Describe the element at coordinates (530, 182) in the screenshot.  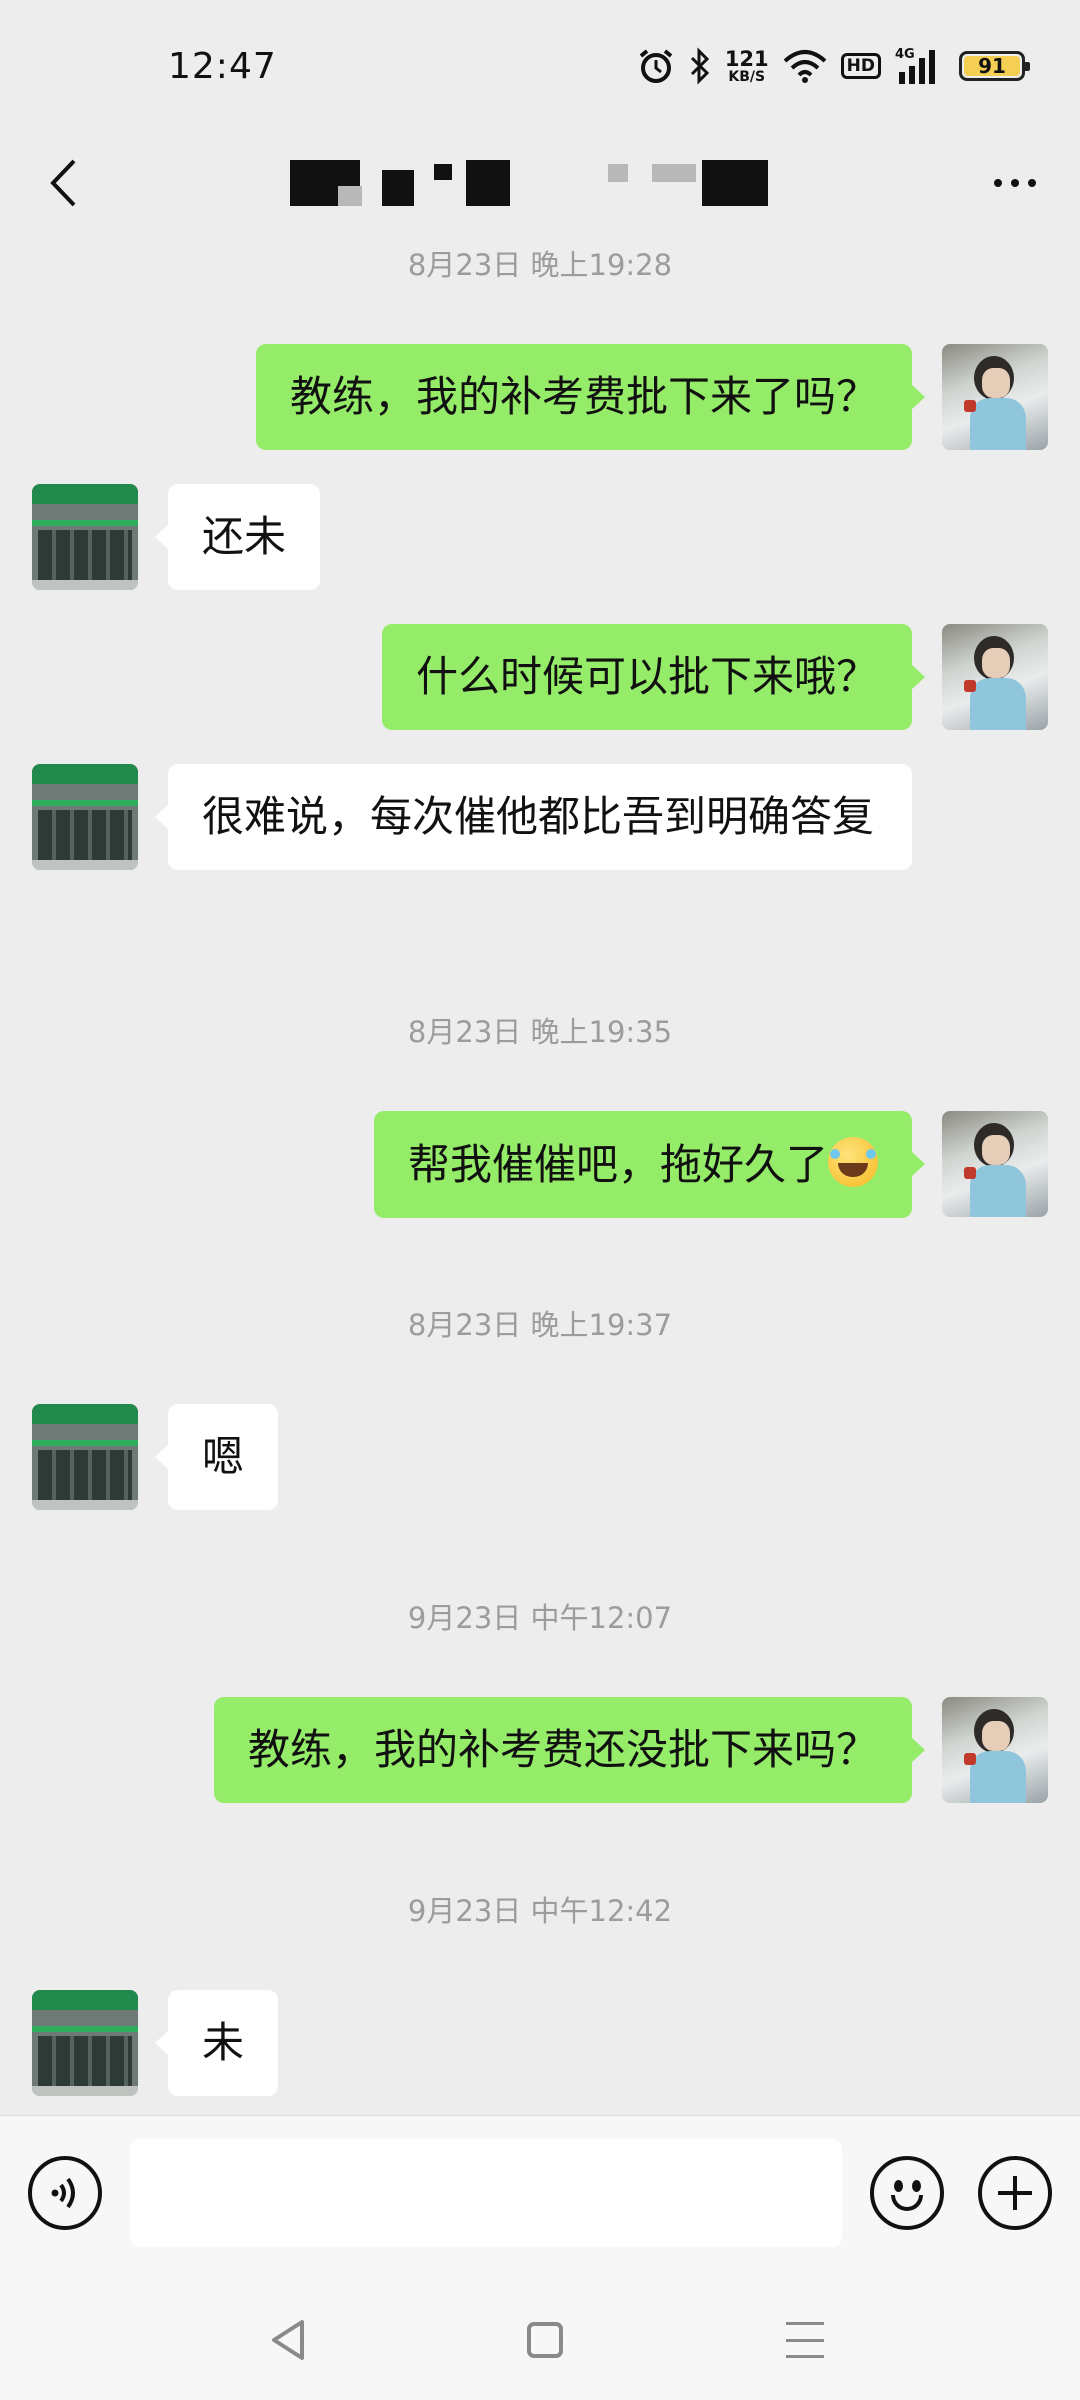
I see `contact-name-redacted` at that location.